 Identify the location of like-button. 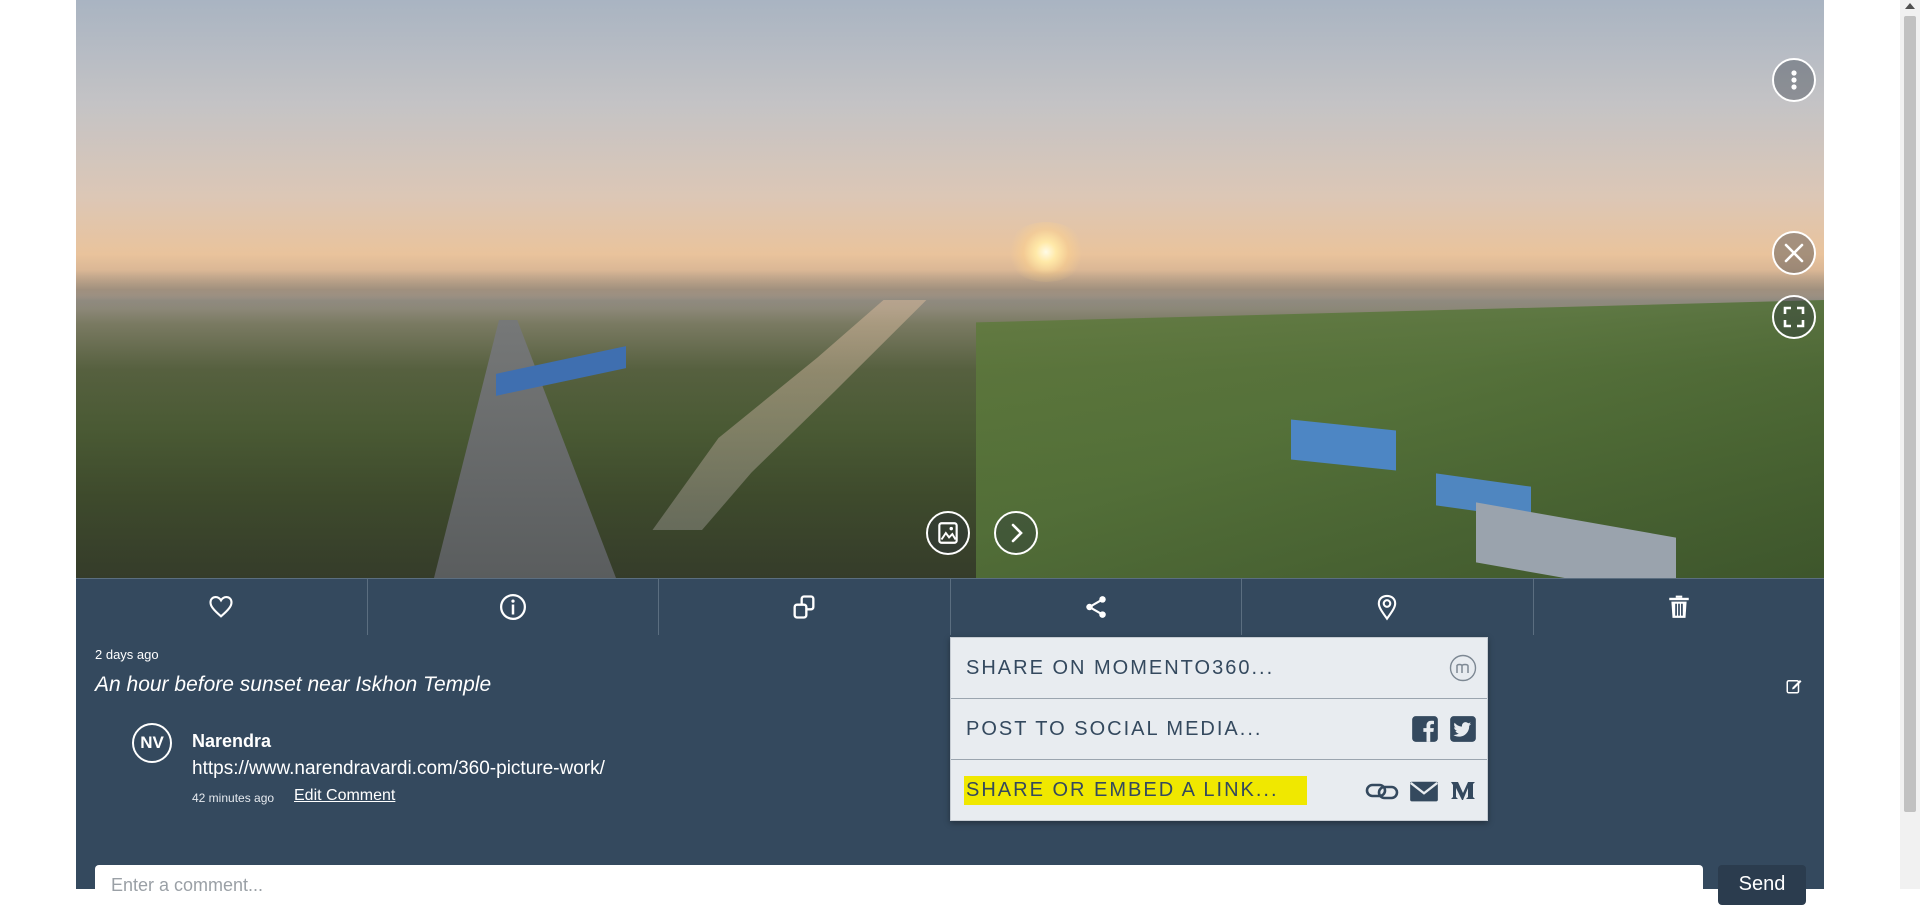
(222, 607).